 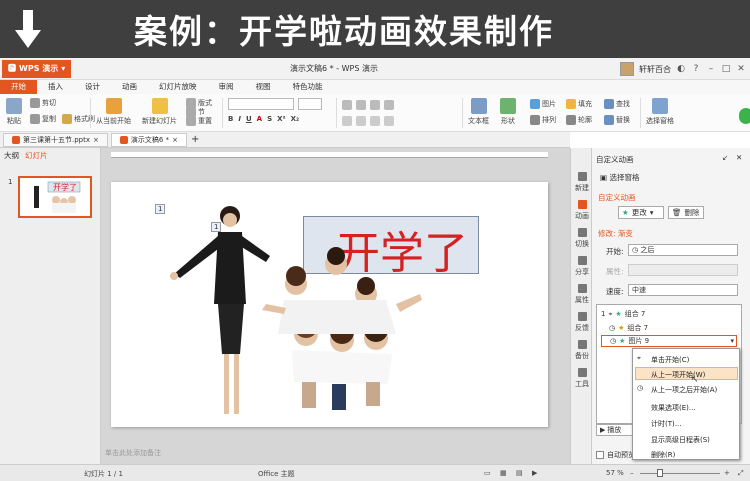 What do you see at coordinates (615, 473) in the screenshot?
I see `zoom-level: 57 %` at bounding box center [615, 473].